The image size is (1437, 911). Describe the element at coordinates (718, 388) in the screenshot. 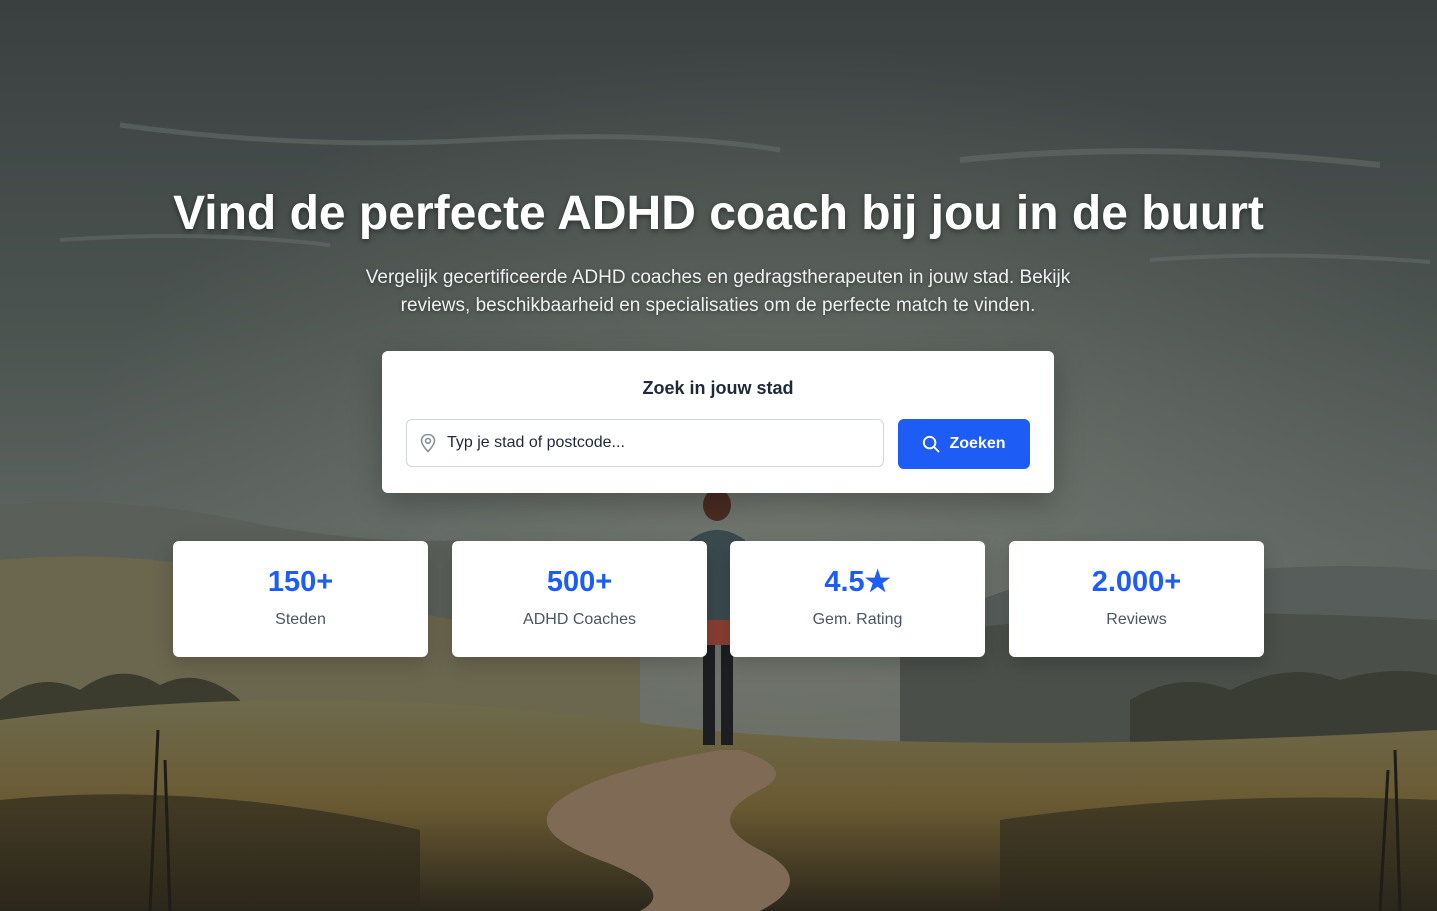

I see `search-title: Zoek in jouw stad` at that location.